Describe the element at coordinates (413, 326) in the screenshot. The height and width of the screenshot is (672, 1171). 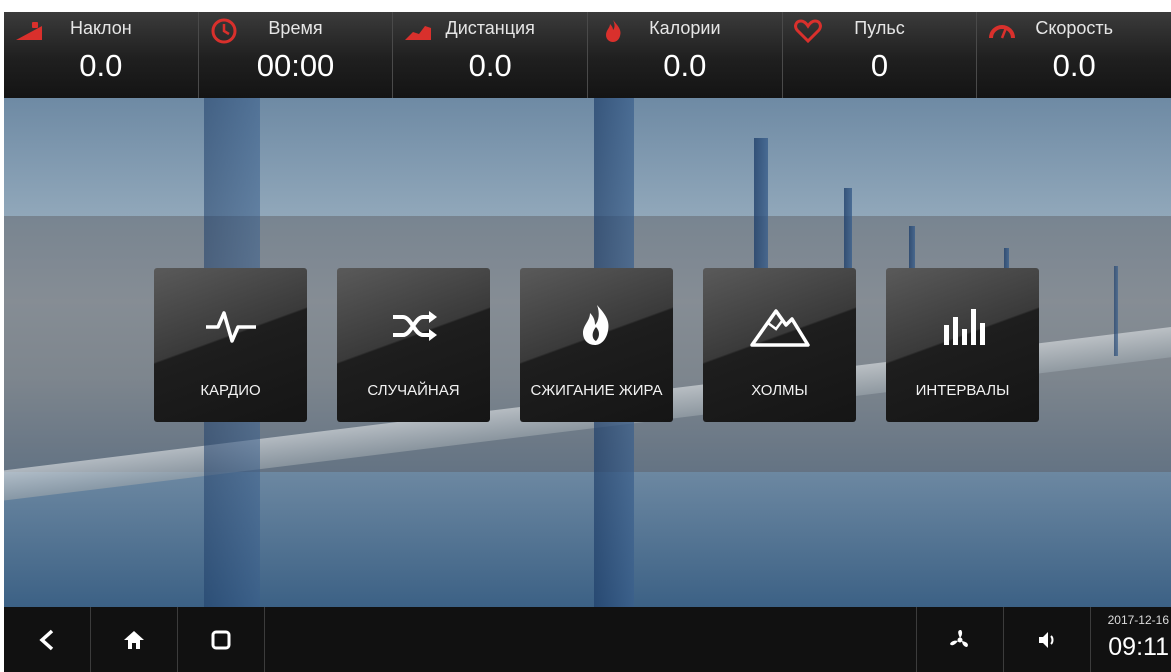
I see `shuffle-icon` at that location.